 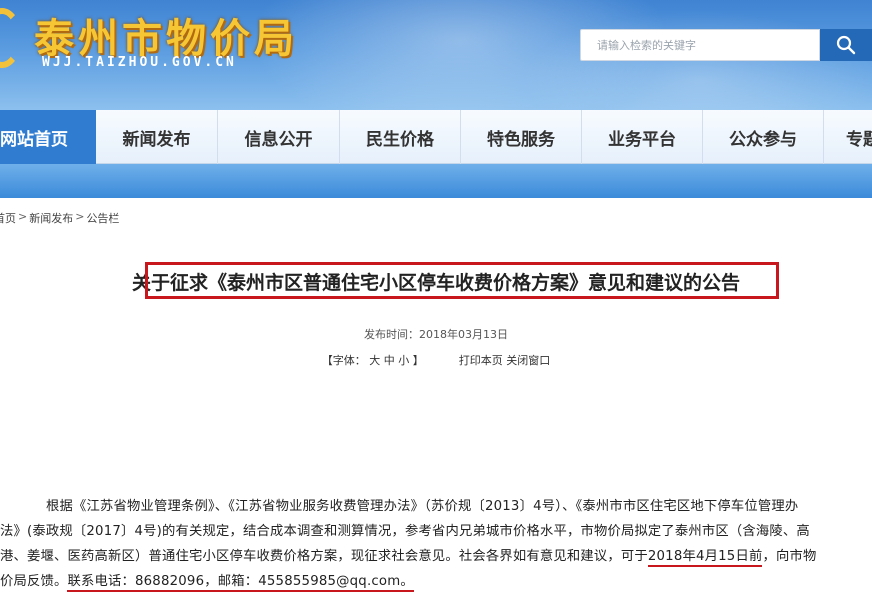 I want to click on publish-date: 2018年03月13日, so click(x=463, y=334).